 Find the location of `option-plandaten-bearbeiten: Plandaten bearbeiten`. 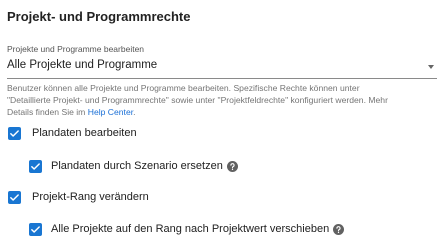

option-plandaten-bearbeiten: Plandaten bearbeiten is located at coordinates (72, 133).